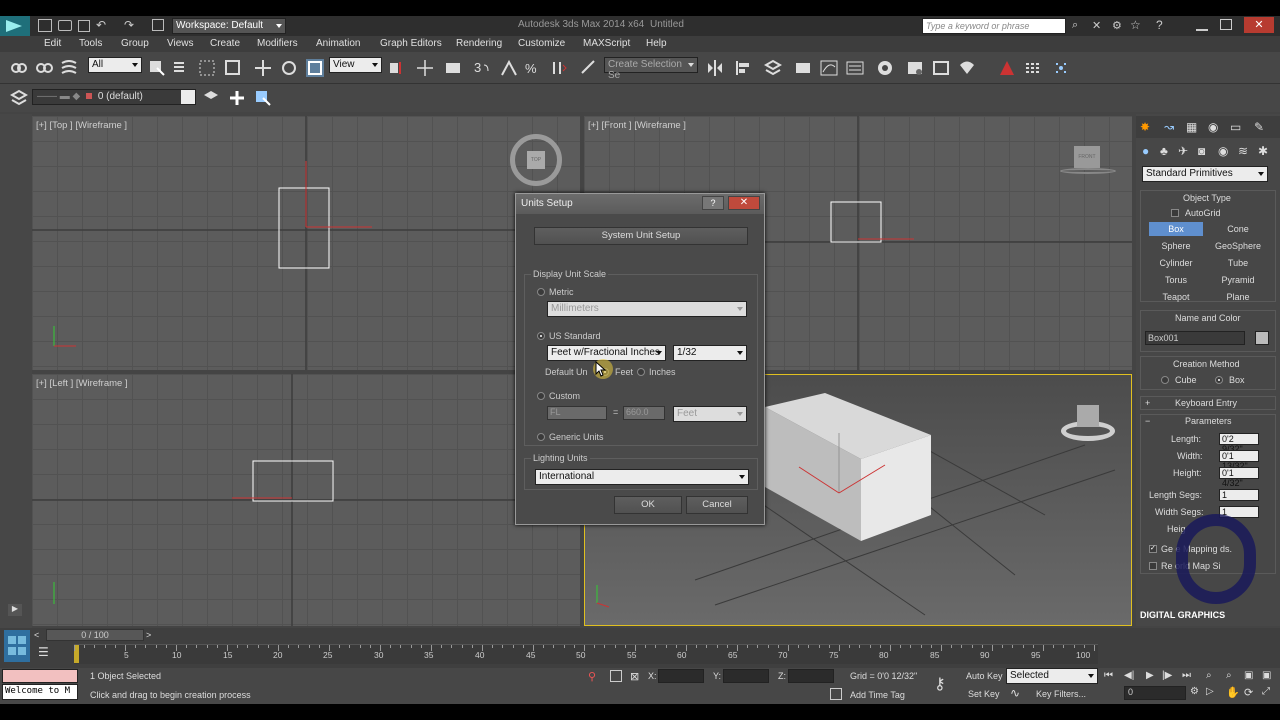  Describe the element at coordinates (1033, 68) in the screenshot. I see `toggle-ribbon-icon` at that location.